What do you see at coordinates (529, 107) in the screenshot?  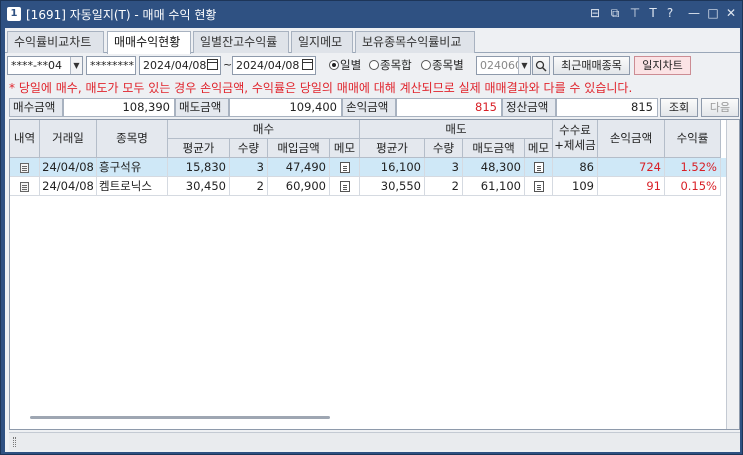 I see `settle-label: 정산금액` at bounding box center [529, 107].